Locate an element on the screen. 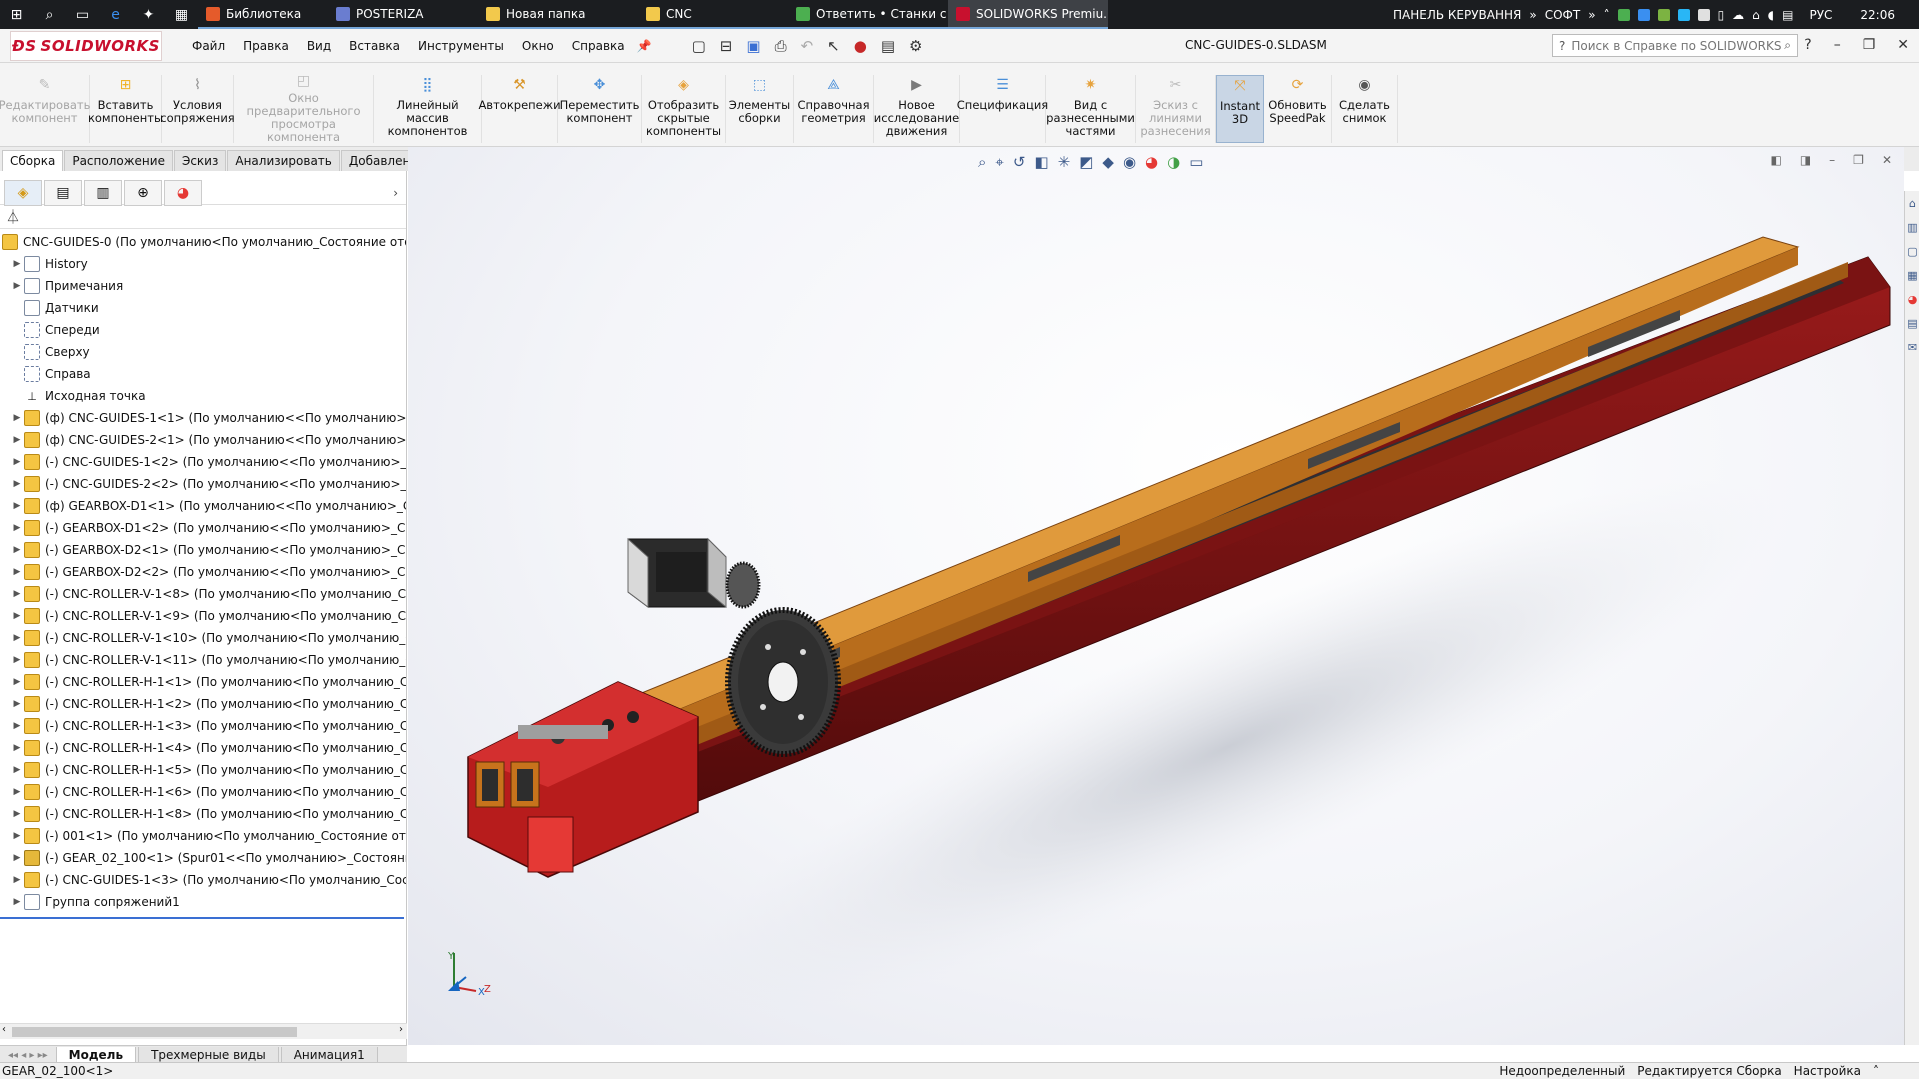 The width and height of the screenshot is (1919, 1079). ribbon-button: ✷ Вид с разнесенными частями is located at coordinates (1091, 109).